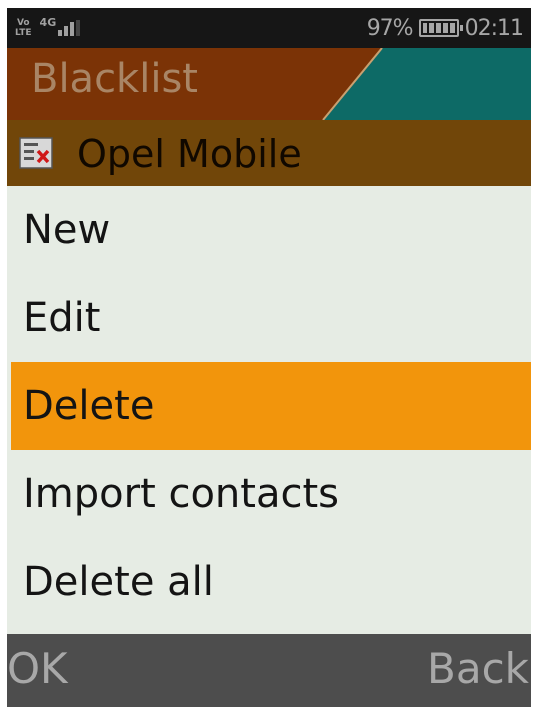 This screenshot has width=534, height=707. I want to click on menu-item-delete: Delete, so click(271, 406).